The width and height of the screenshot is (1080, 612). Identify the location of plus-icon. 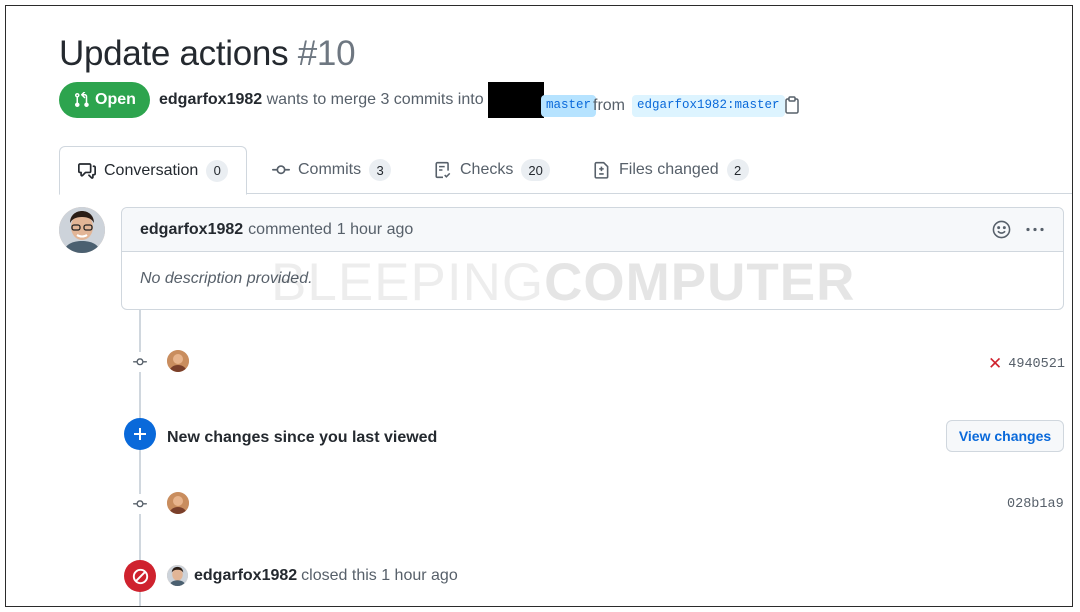
(140, 434).